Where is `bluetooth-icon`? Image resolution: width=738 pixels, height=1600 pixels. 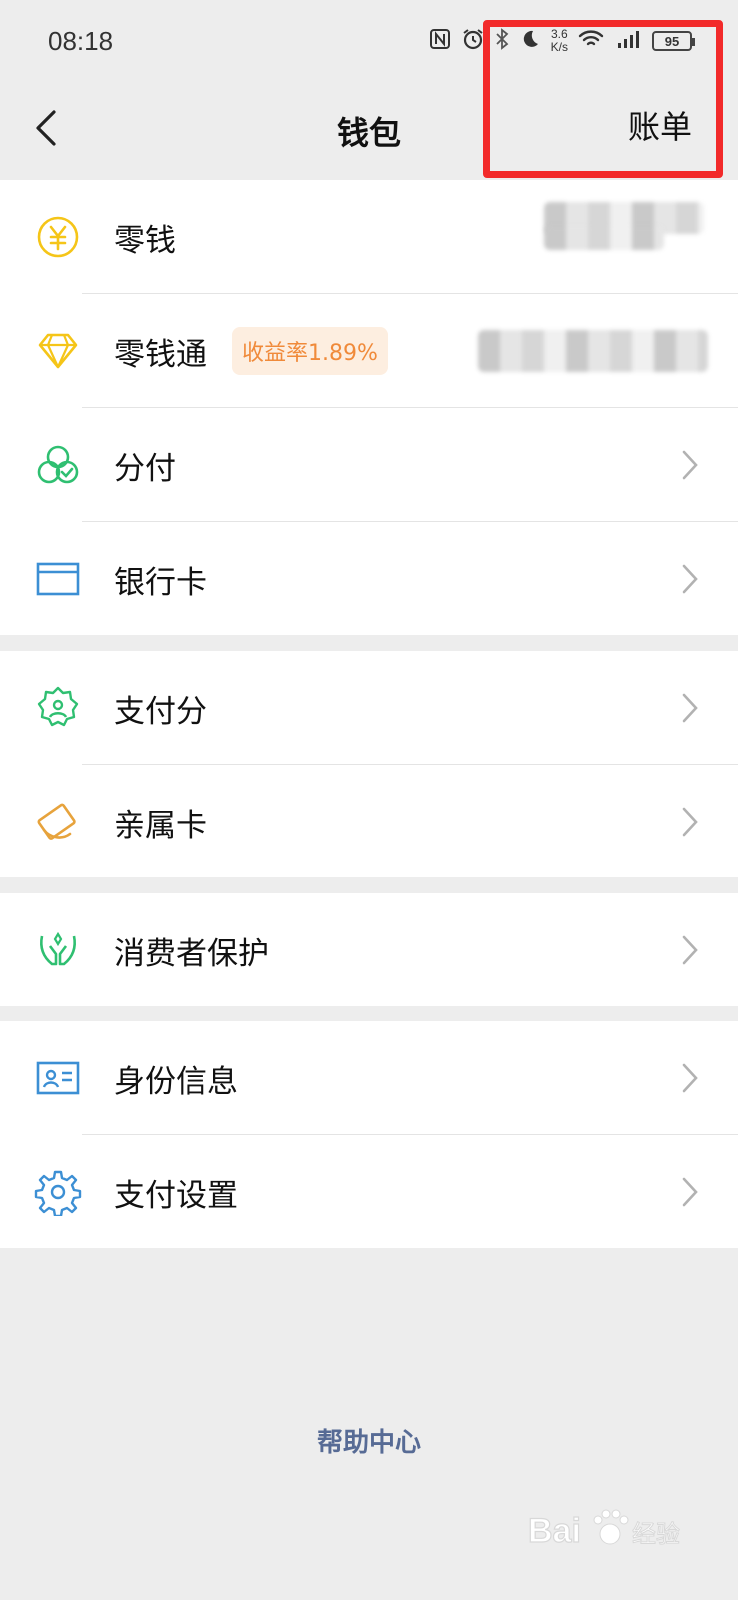
bluetooth-icon is located at coordinates (502, 41).